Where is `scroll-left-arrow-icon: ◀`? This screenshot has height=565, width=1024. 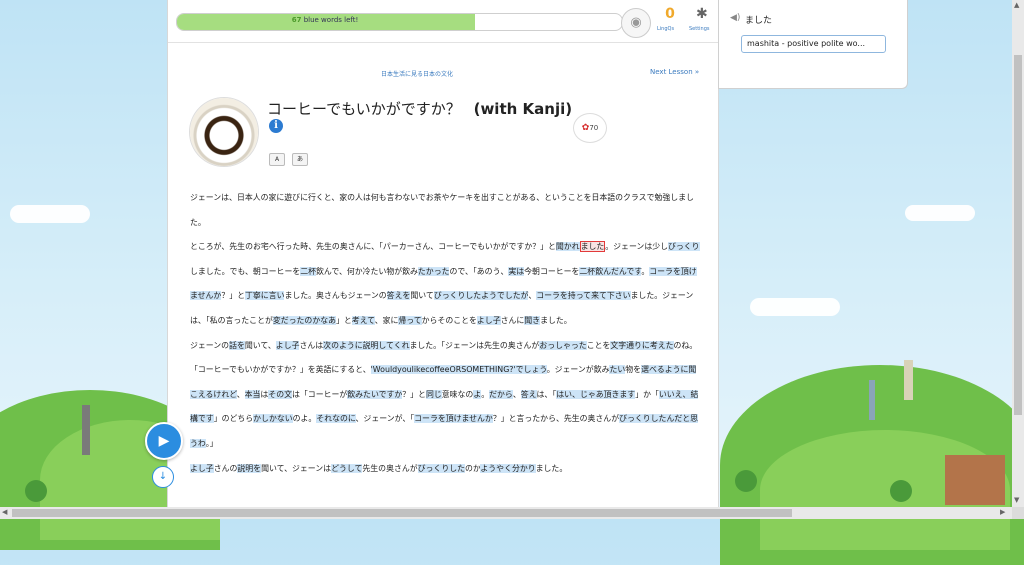 scroll-left-arrow-icon: ◀ is located at coordinates (4, 512).